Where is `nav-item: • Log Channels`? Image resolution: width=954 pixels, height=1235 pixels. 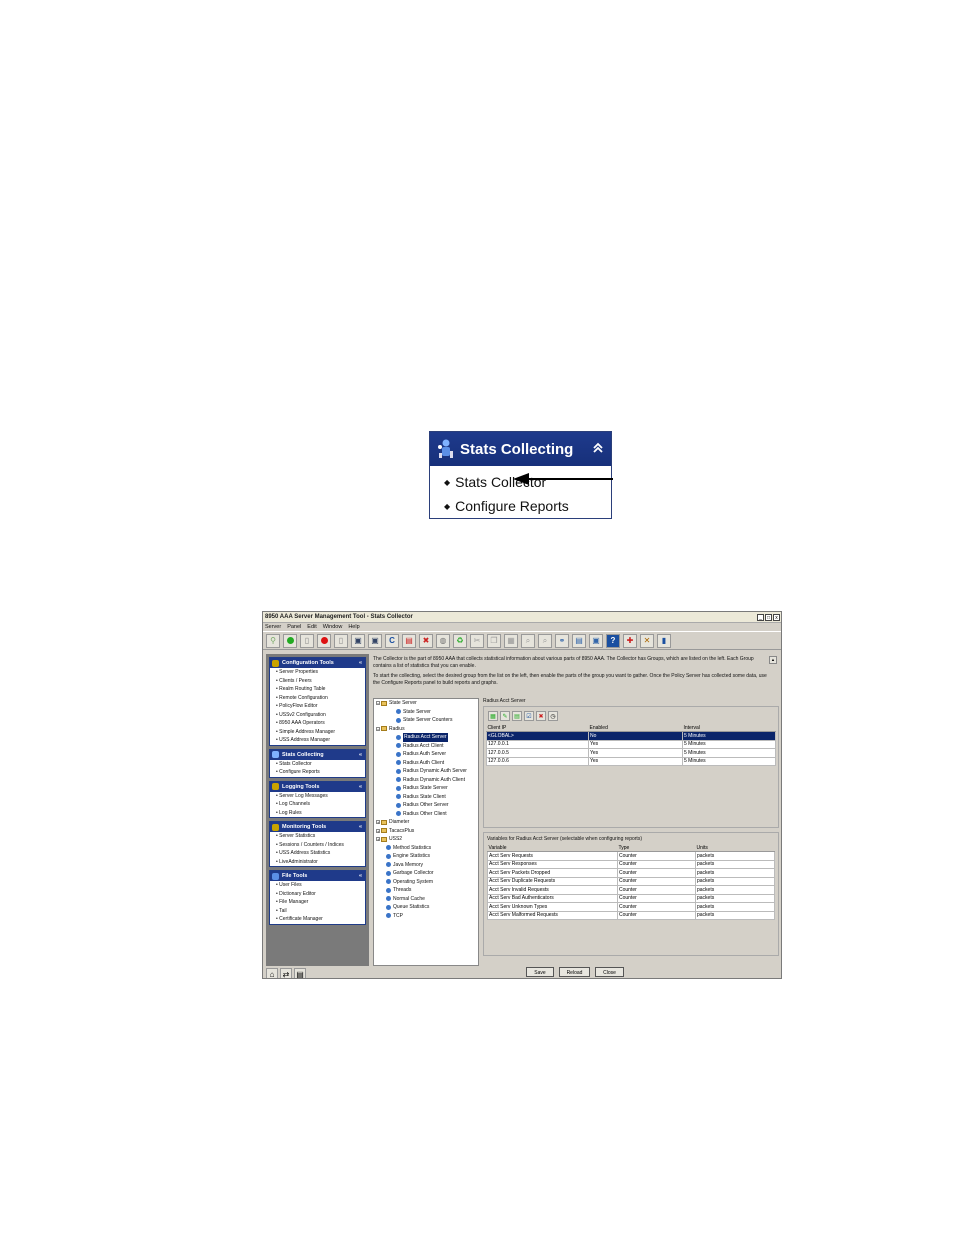 nav-item: • Log Channels is located at coordinates (317, 804).